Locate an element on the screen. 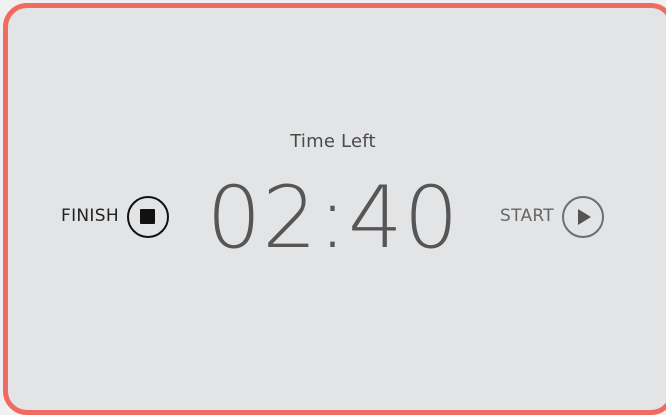 The height and width of the screenshot is (415, 666). start-button: START is located at coordinates (552, 216).